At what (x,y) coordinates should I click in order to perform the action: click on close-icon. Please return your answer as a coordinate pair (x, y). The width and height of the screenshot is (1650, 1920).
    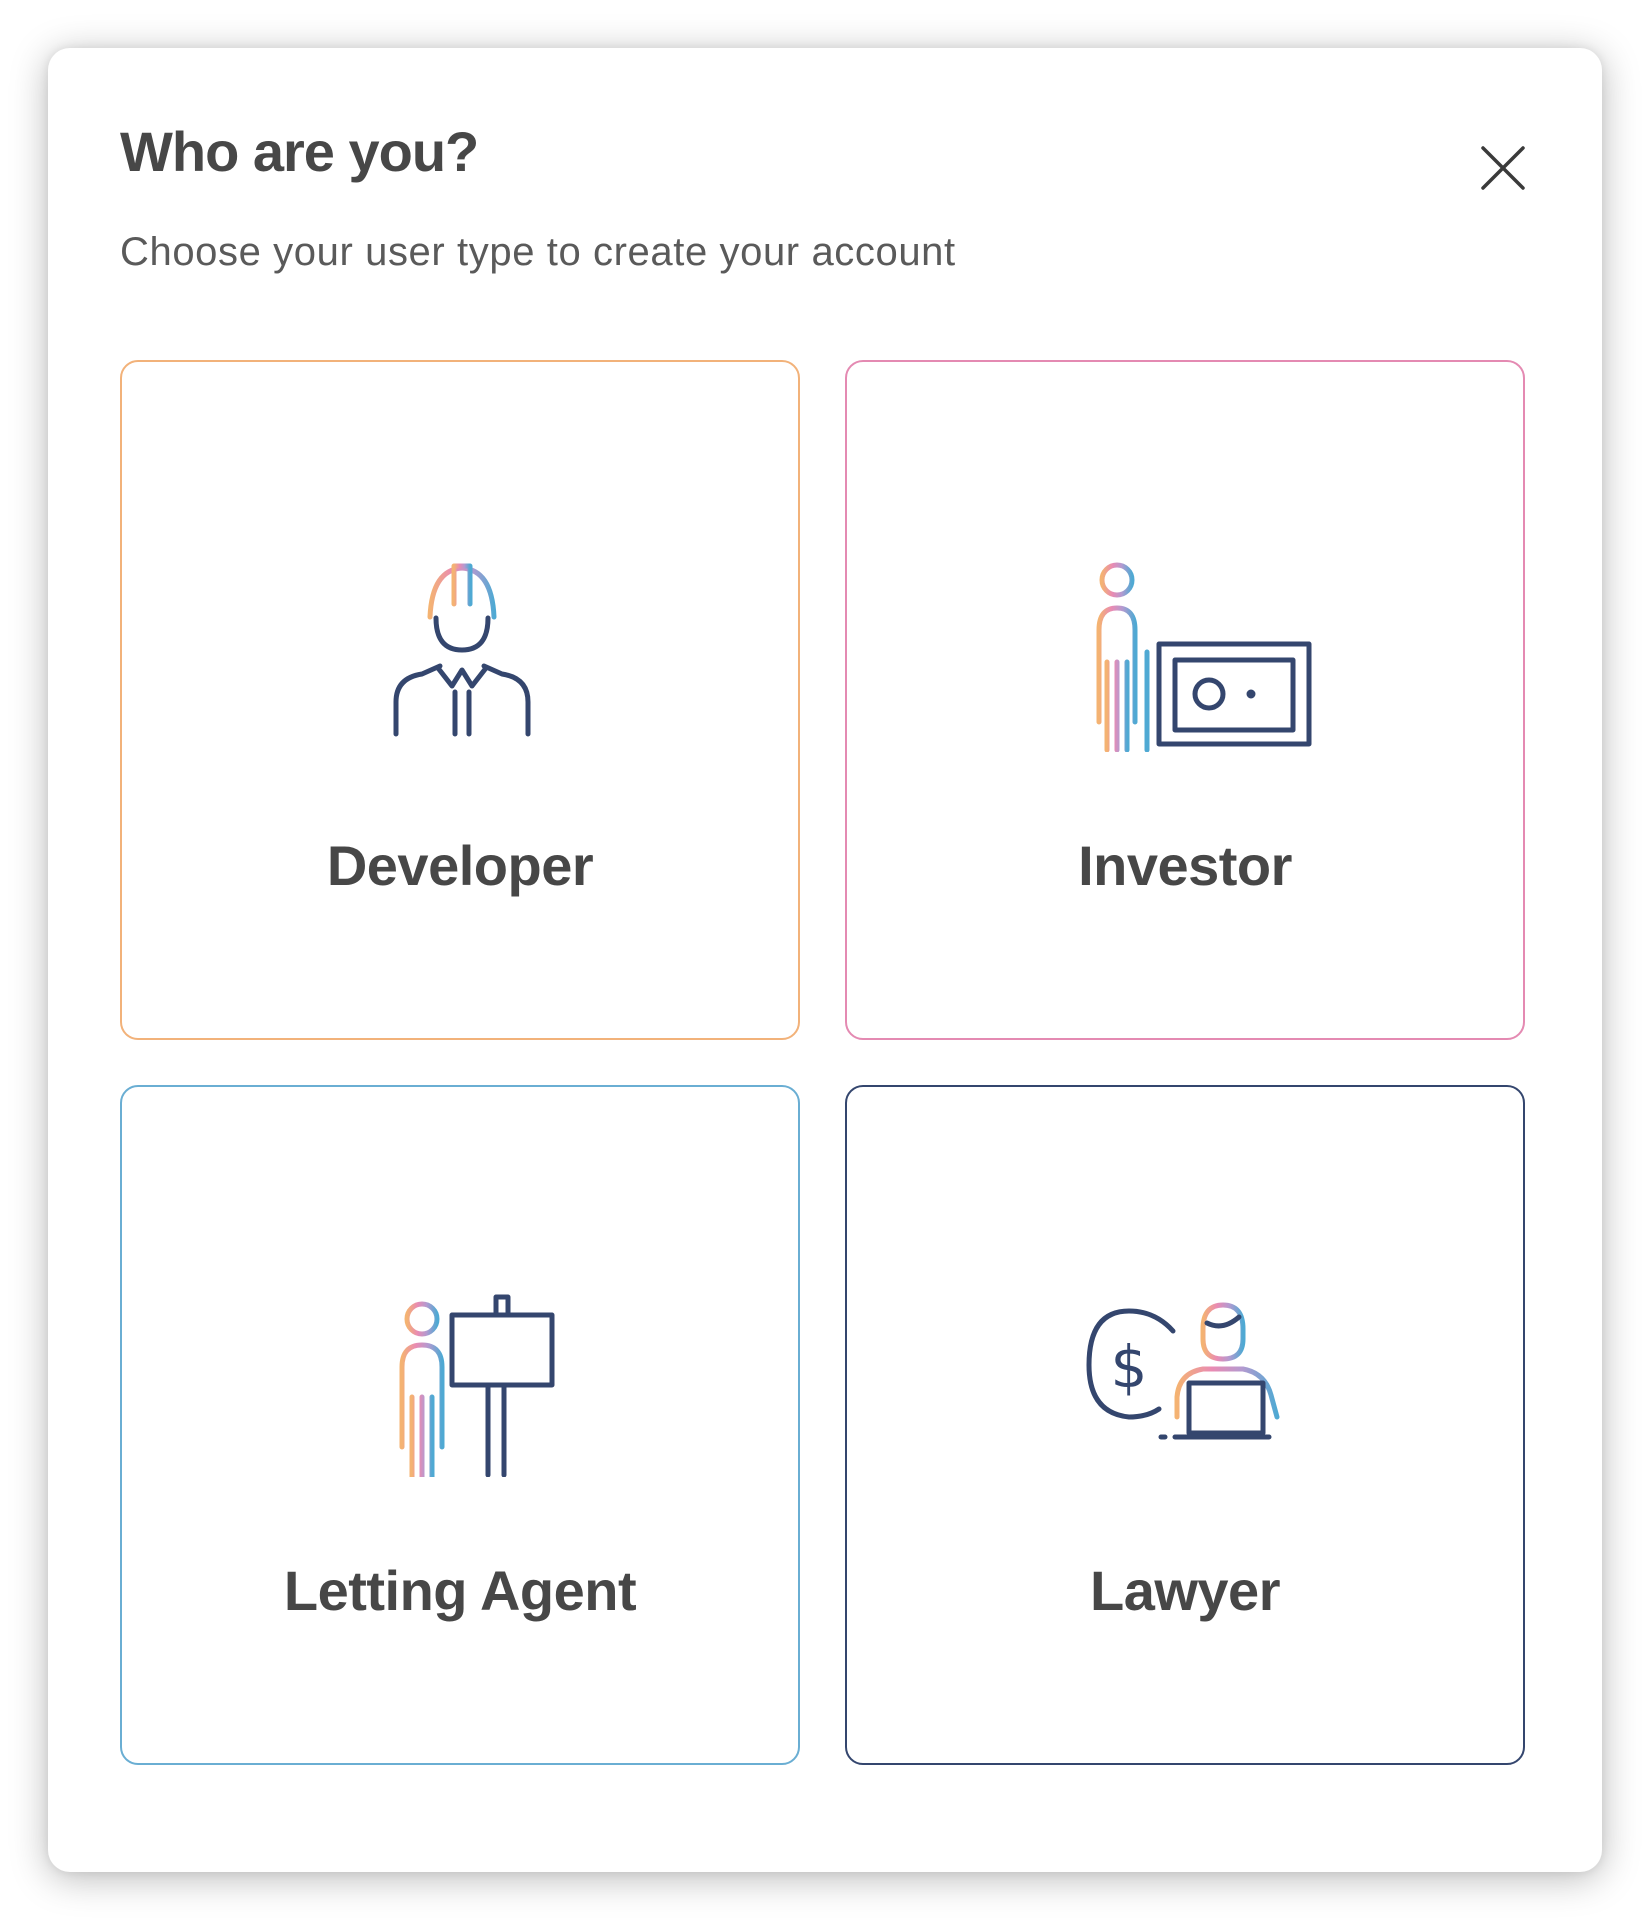
    Looking at the image, I should click on (1503, 168).